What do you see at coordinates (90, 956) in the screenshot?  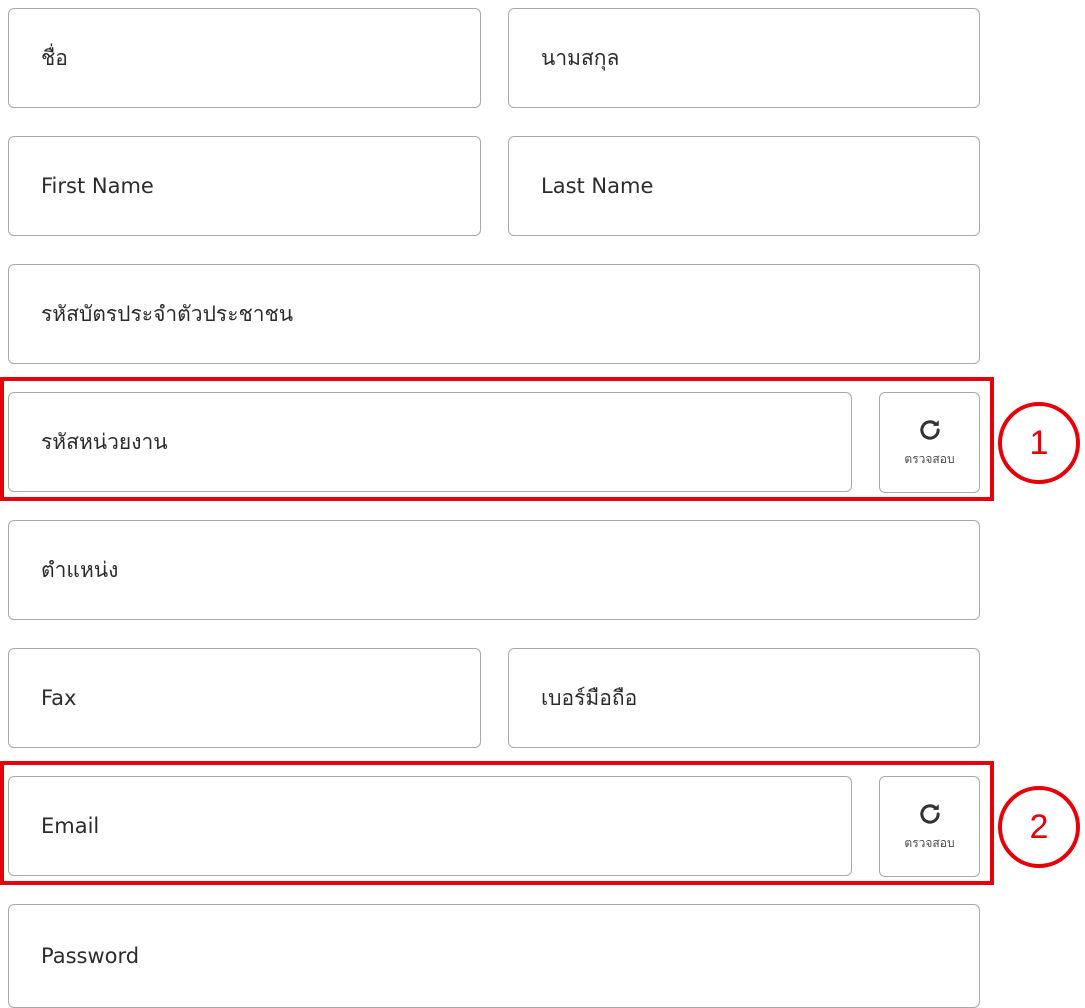 I see `password-placeholder: Password` at bounding box center [90, 956].